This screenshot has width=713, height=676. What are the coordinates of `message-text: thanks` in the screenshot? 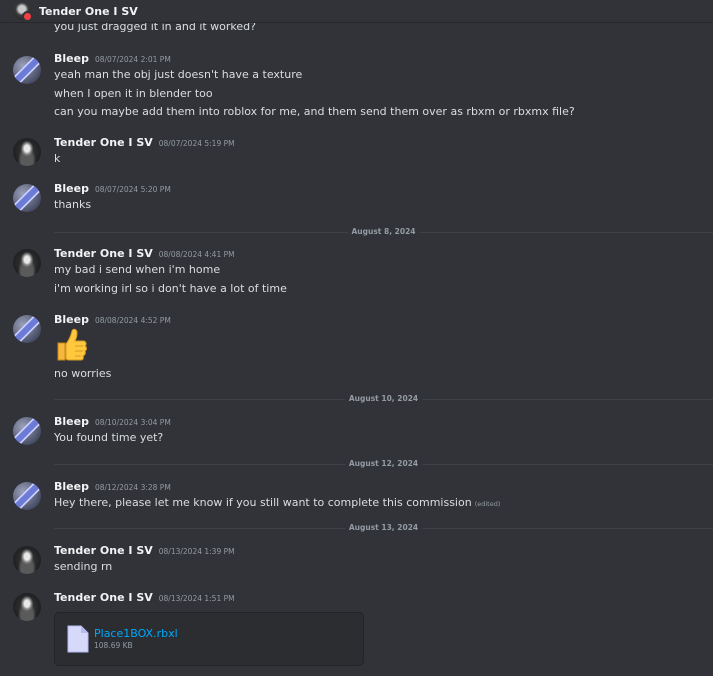 It's located at (73, 204).